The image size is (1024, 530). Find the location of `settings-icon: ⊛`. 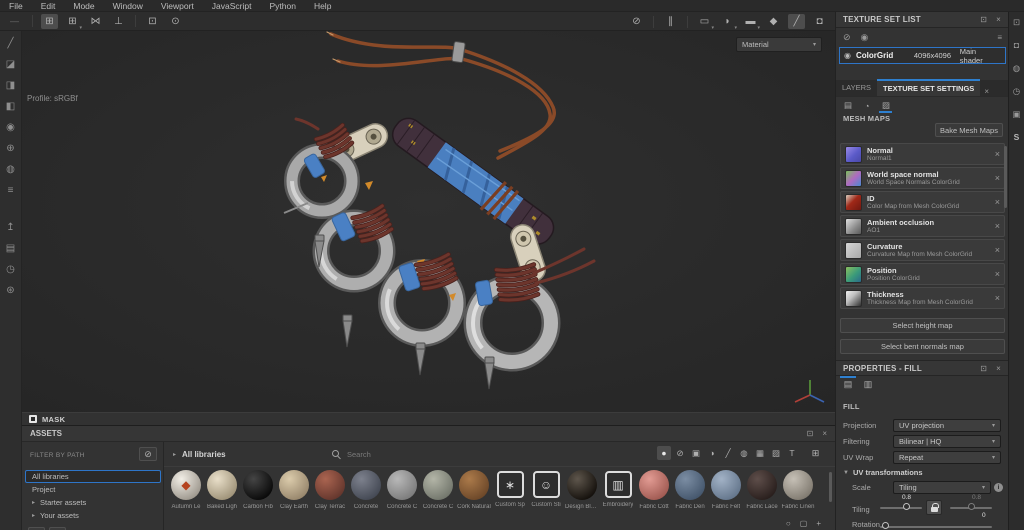

settings-icon: ⊛ is located at coordinates (11, 290).